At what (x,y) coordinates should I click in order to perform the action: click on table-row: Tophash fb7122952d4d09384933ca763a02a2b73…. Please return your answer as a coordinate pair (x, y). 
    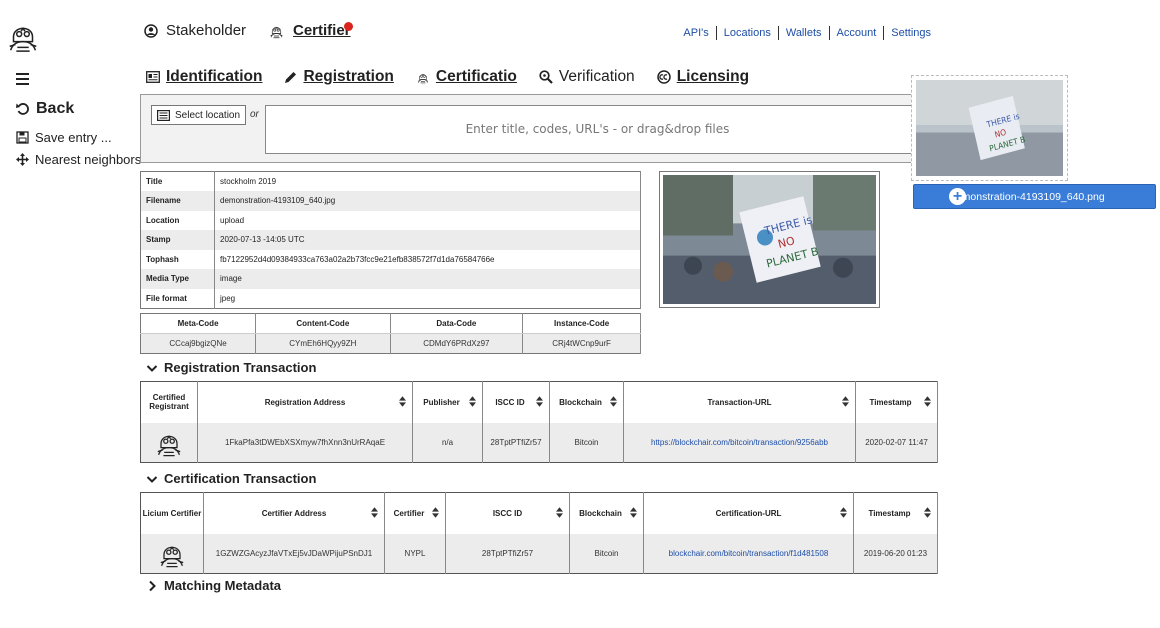
    Looking at the image, I should click on (390, 259).